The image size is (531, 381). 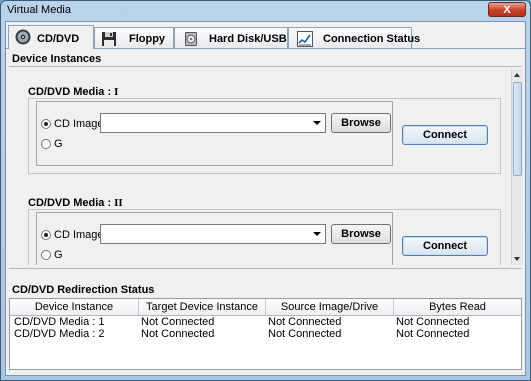 What do you see at coordinates (517, 129) in the screenshot?
I see `scrollbar-thumb` at bounding box center [517, 129].